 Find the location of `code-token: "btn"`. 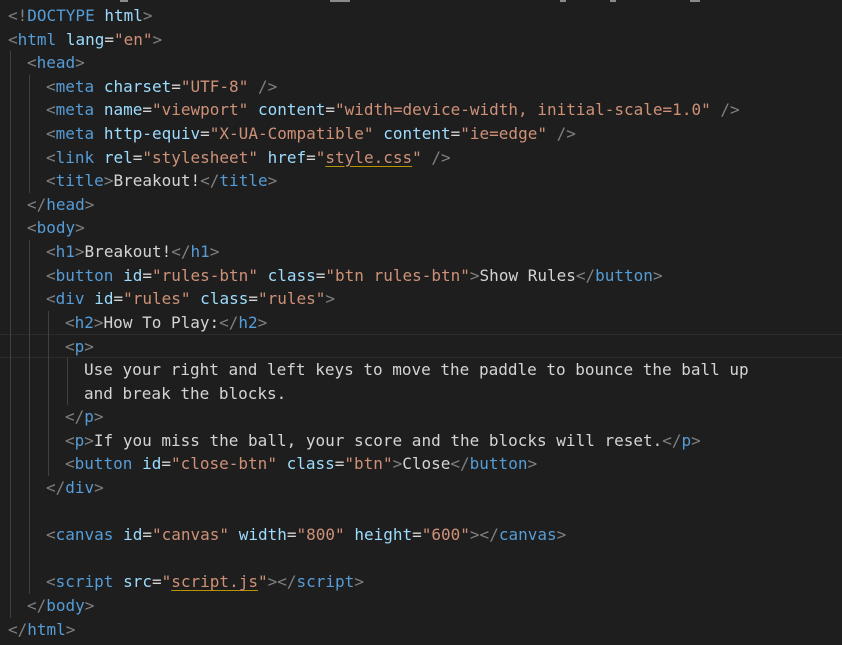

code-token: "btn" is located at coordinates (368, 464).